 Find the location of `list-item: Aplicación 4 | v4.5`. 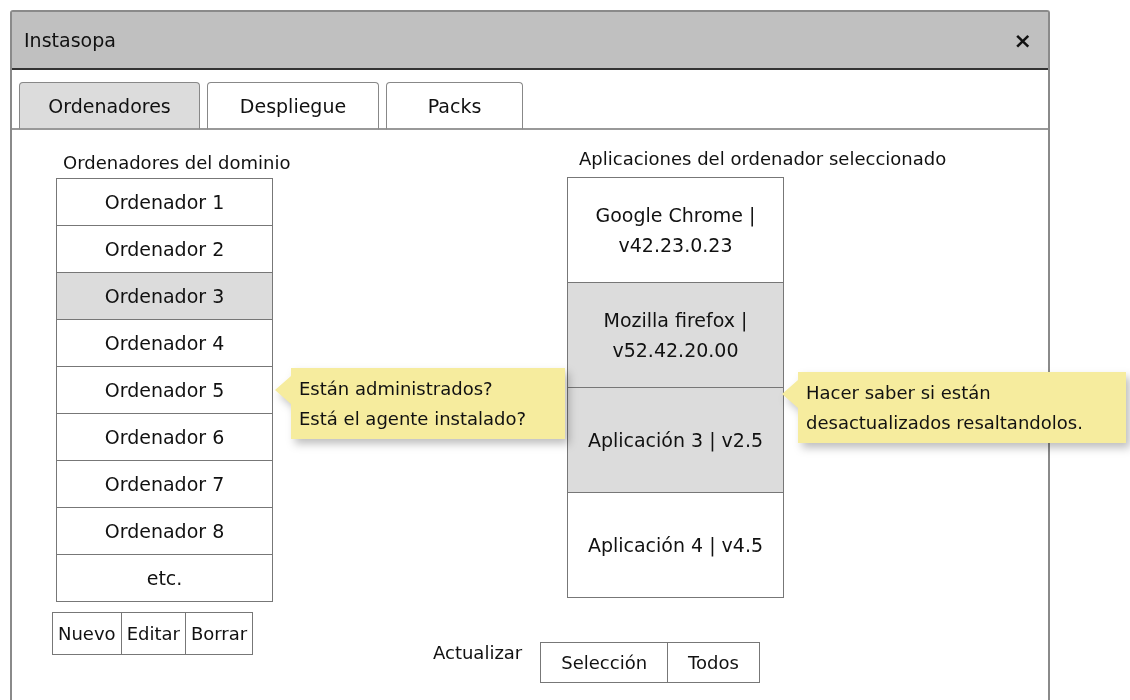

list-item: Aplicación 4 | v4.5 is located at coordinates (675, 544).